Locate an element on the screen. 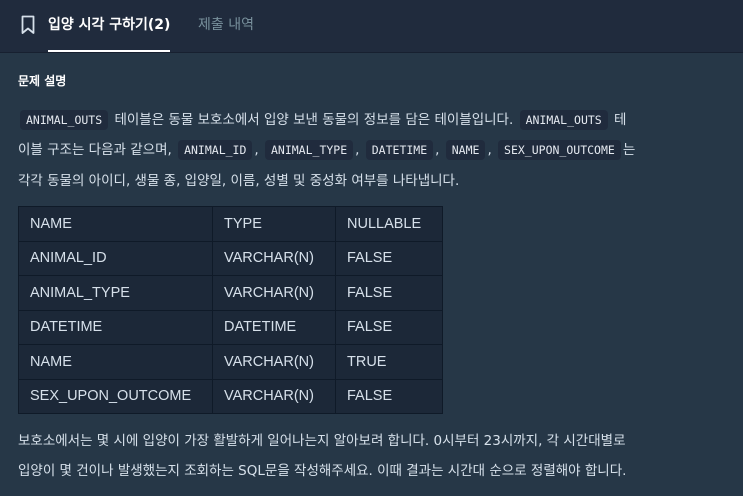  column-header: NAME is located at coordinates (115, 224).